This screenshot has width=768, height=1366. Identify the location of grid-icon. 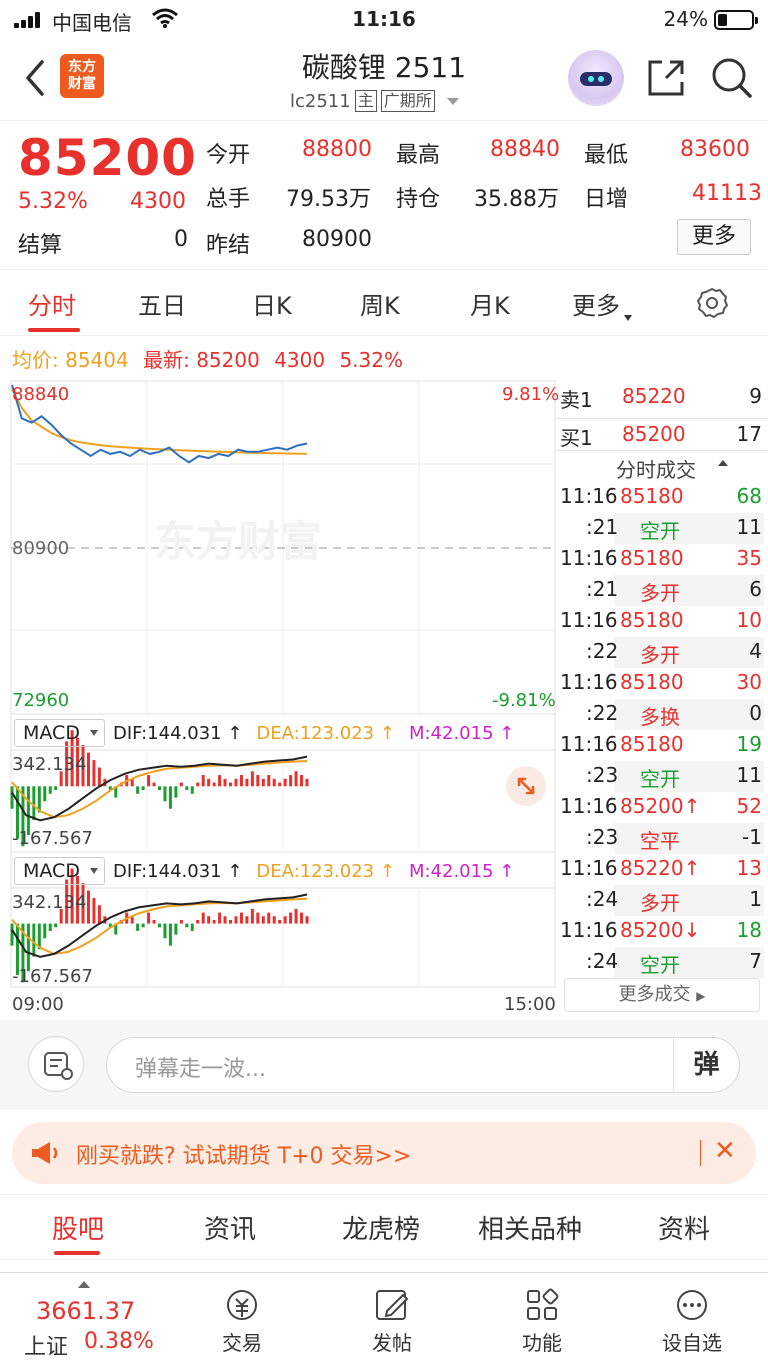
(543, 1304).